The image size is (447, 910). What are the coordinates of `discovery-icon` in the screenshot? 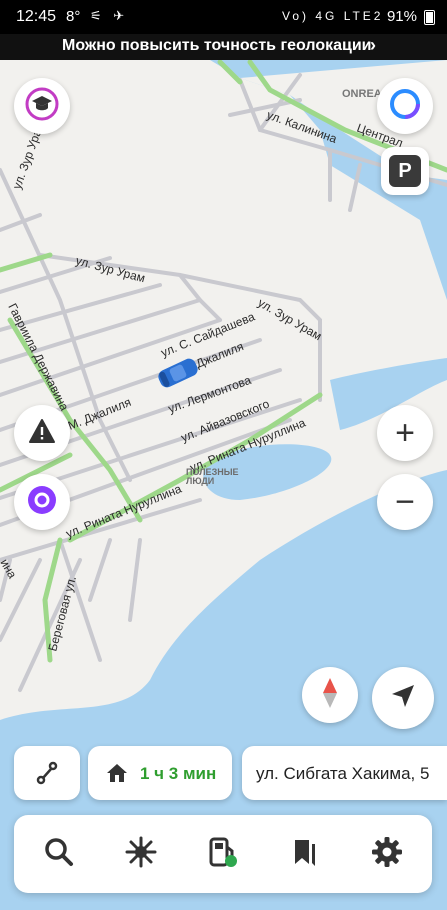 It's located at (141, 854).